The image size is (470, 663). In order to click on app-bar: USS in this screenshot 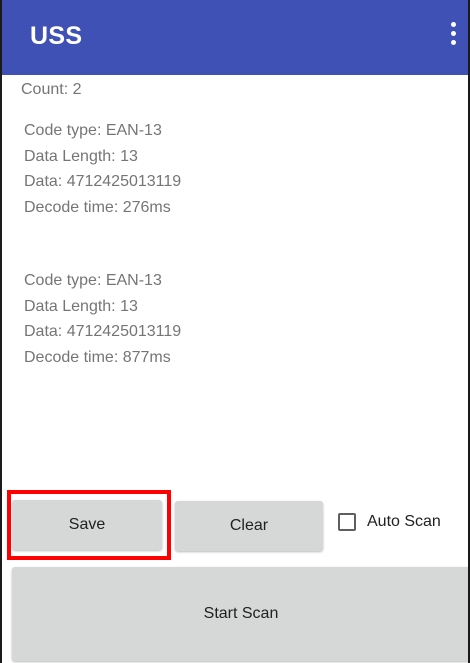, I will do `click(235, 37)`.